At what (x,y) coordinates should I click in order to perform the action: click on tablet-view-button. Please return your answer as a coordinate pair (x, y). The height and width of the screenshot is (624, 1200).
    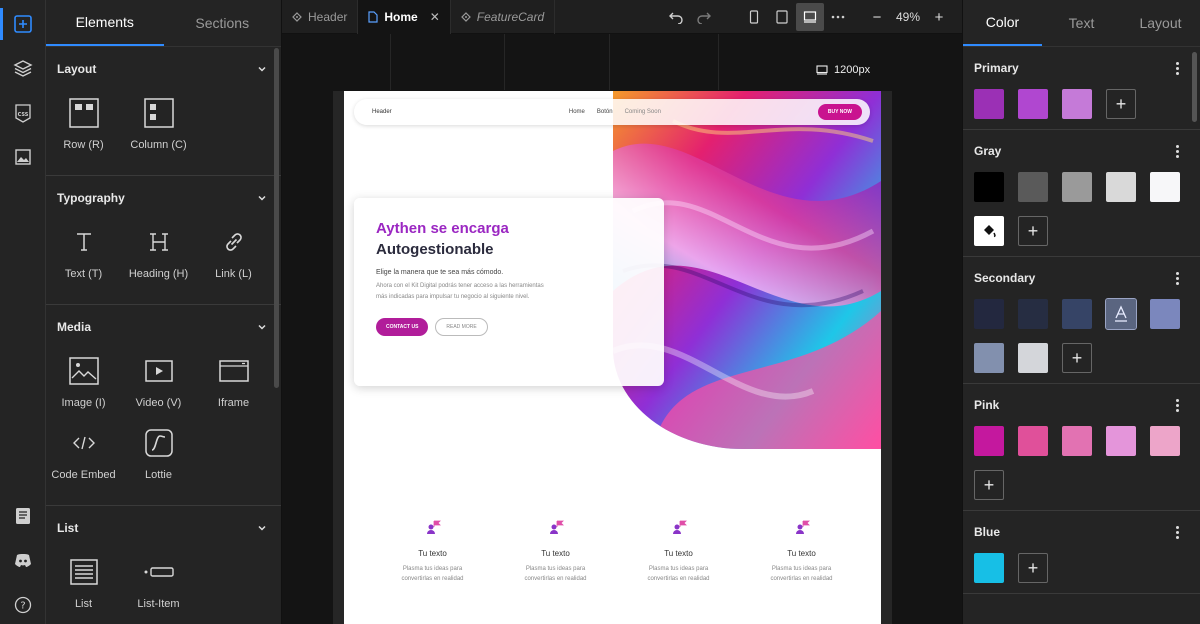
    Looking at the image, I should click on (782, 17).